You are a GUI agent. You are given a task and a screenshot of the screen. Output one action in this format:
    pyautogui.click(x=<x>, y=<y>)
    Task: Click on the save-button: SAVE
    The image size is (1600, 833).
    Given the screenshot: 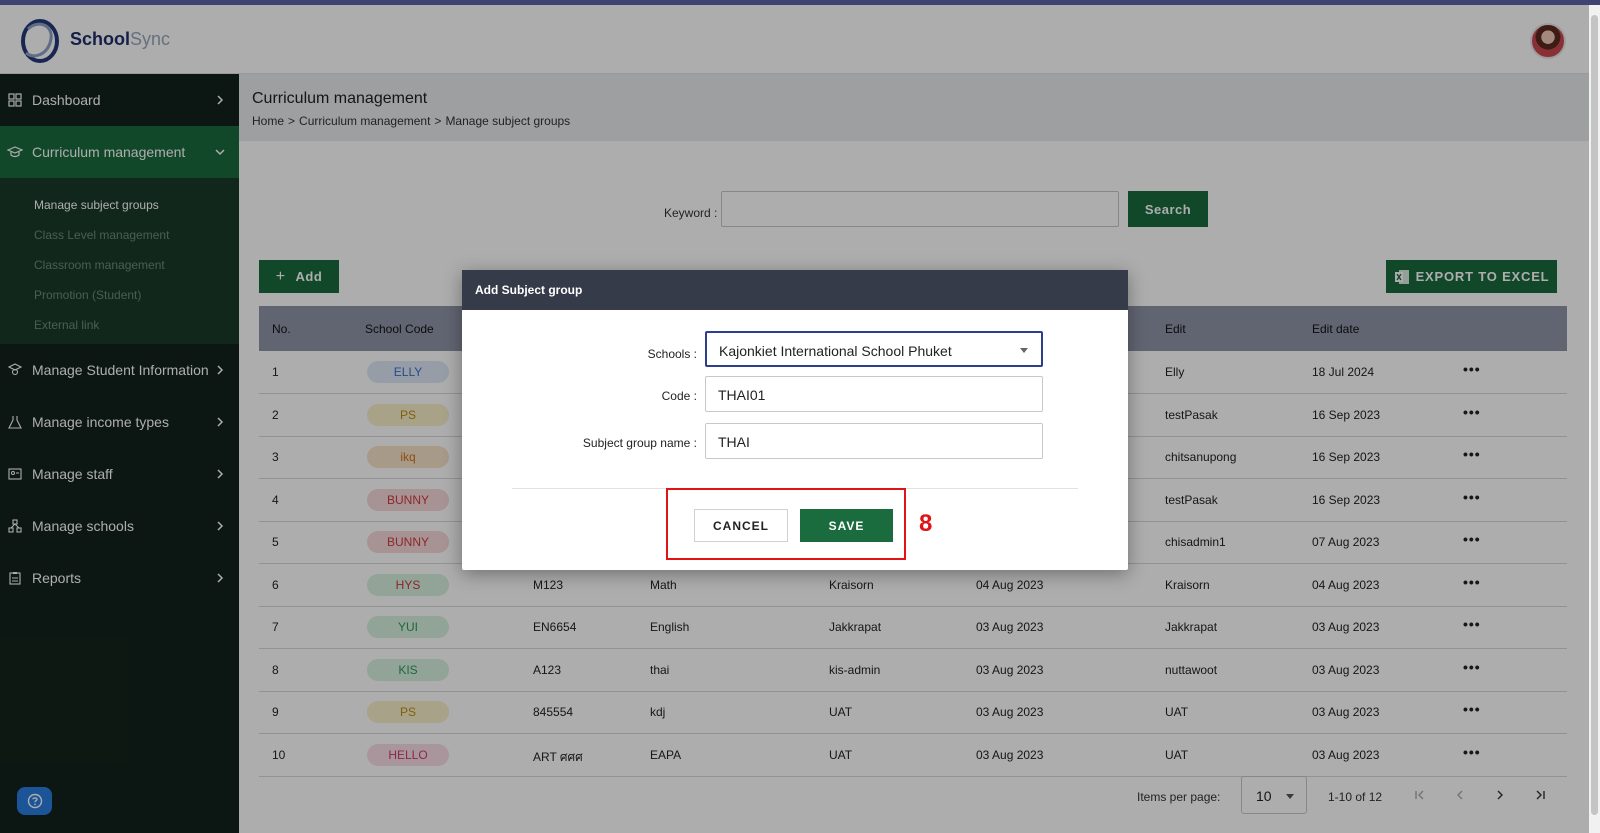 What is the action you would take?
    pyautogui.click(x=846, y=525)
    